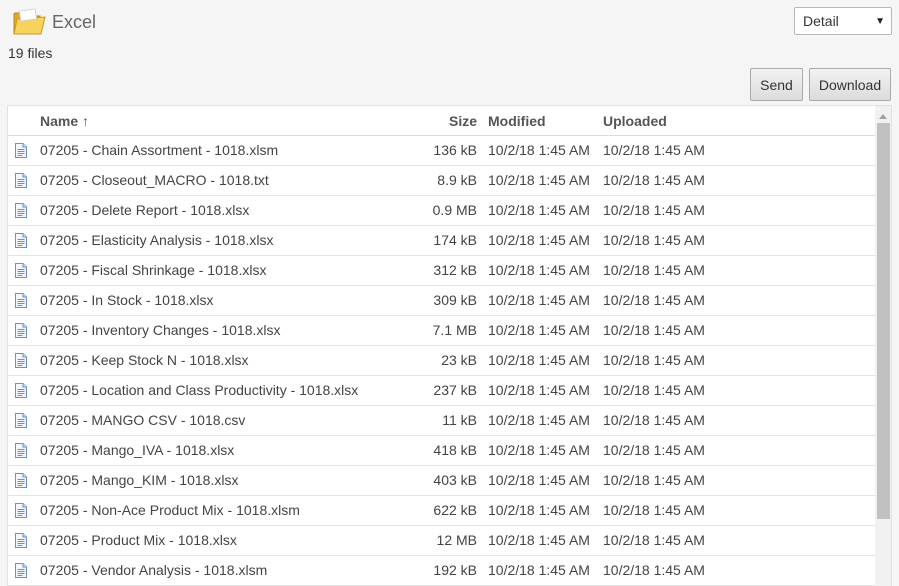 This screenshot has height=586, width=899. What do you see at coordinates (463, 121) in the screenshot?
I see `column-header-size: Size` at bounding box center [463, 121].